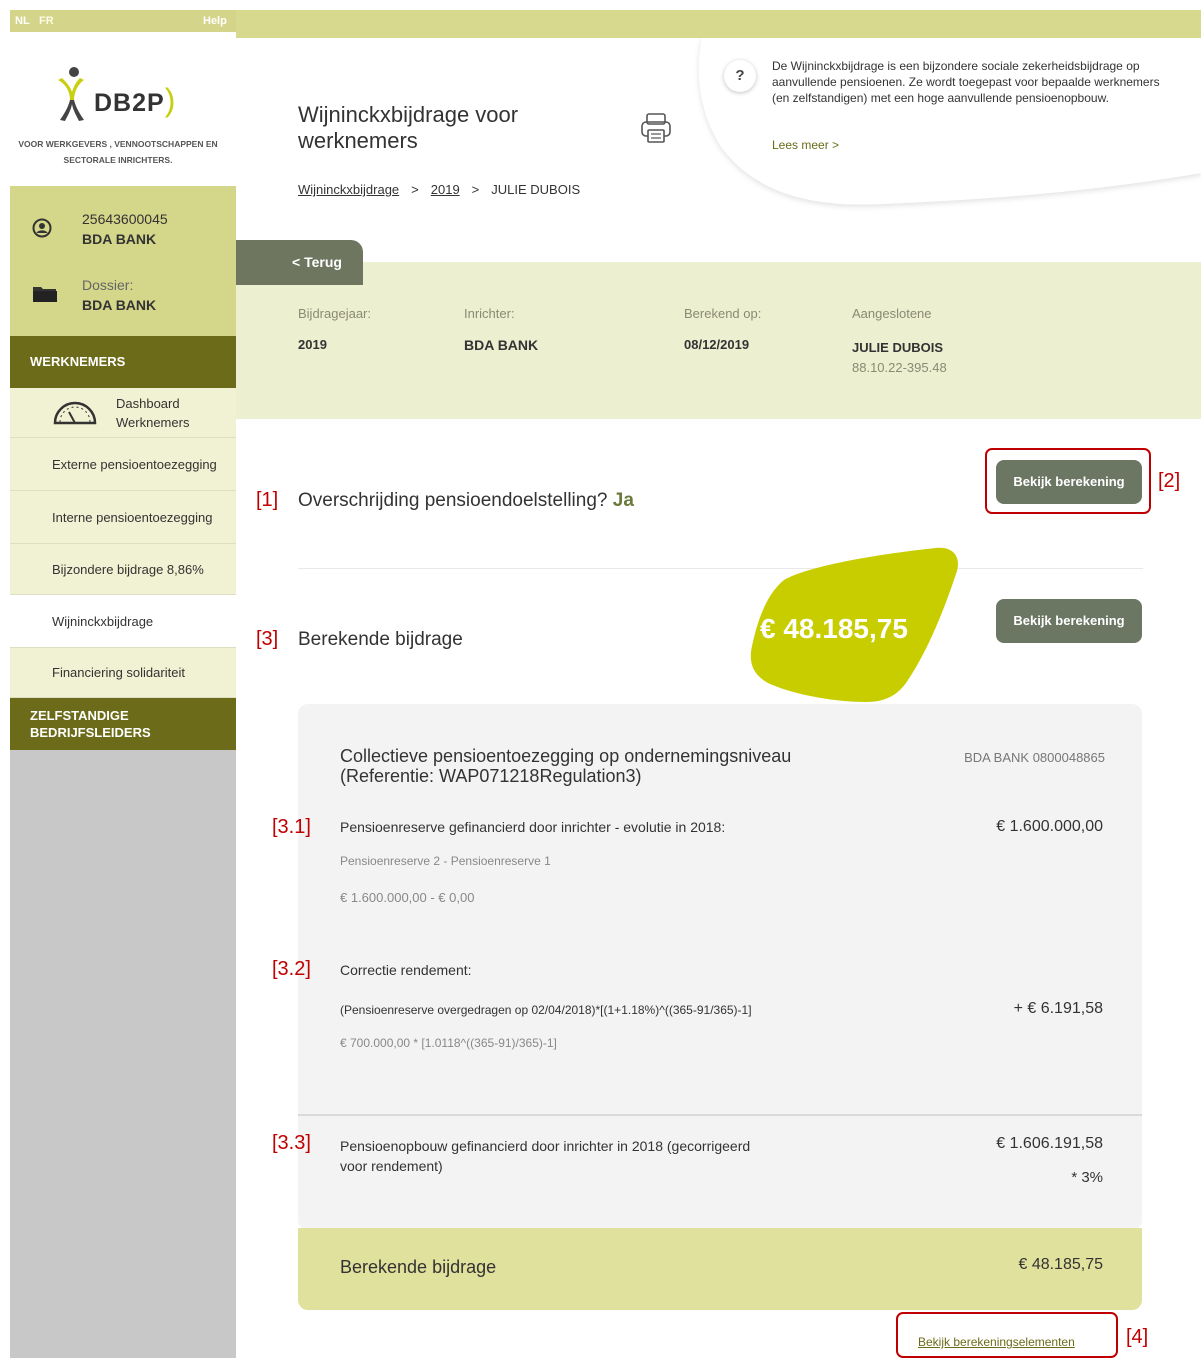 The height and width of the screenshot is (1358, 1201). Describe the element at coordinates (805, 145) in the screenshot. I see `read-more-link: Lees meer >` at that location.